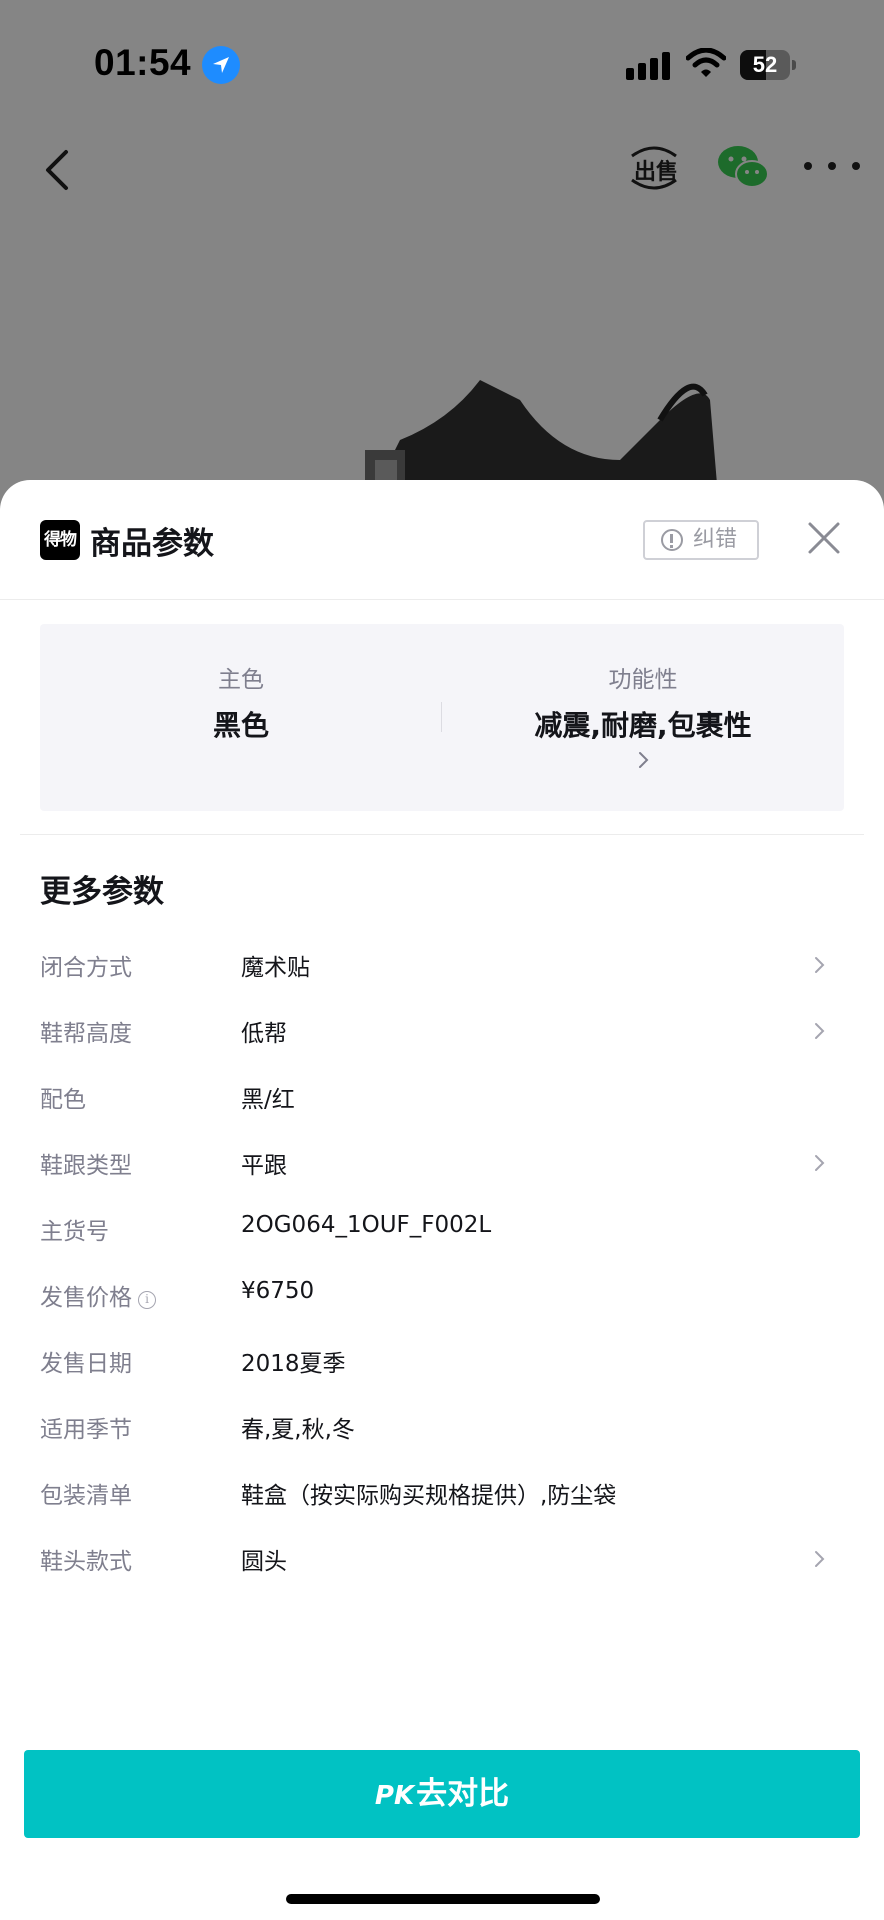 The height and width of the screenshot is (1920, 884). I want to click on more-params-title: 更多参数, so click(102, 892).